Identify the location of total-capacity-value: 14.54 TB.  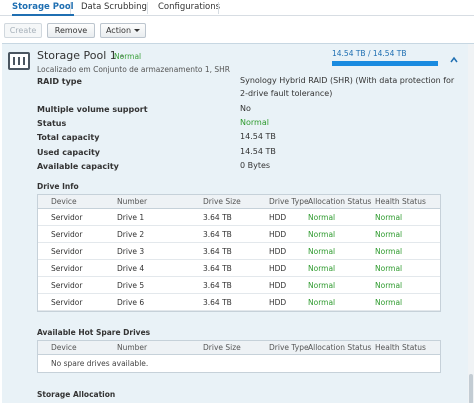
(258, 136).